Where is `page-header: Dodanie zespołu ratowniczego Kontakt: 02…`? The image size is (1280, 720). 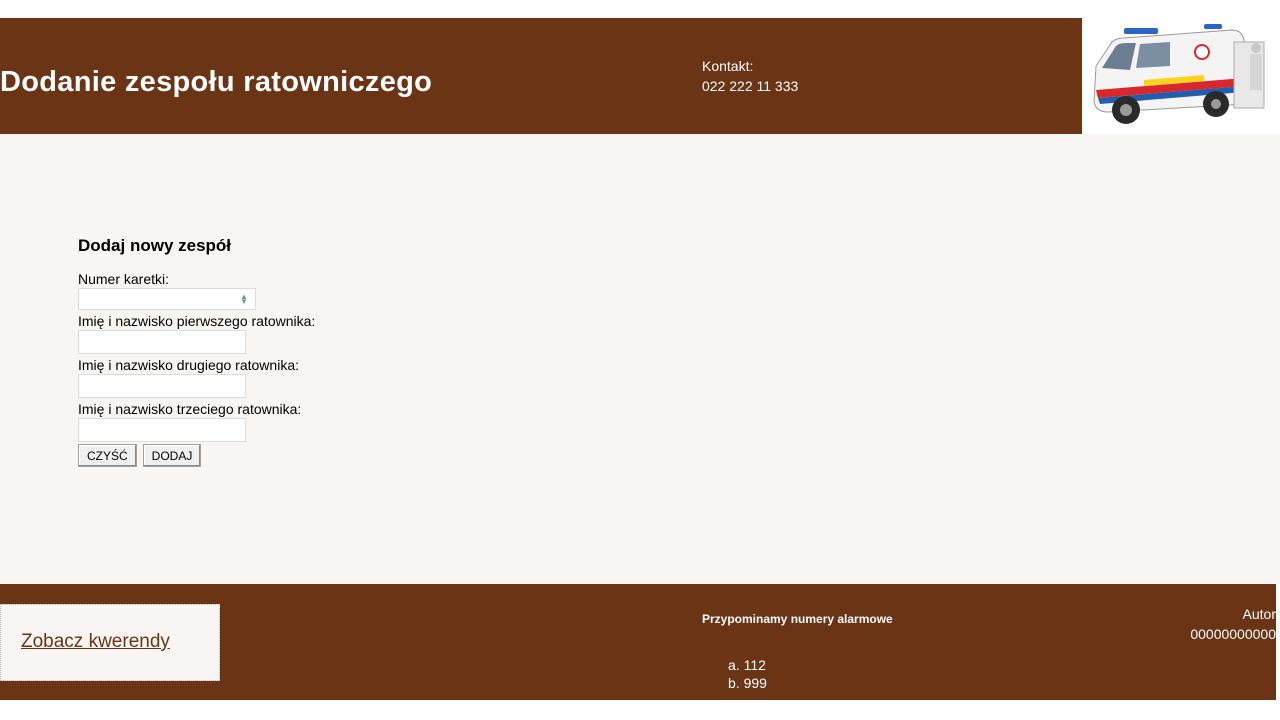
page-header: Dodanie zespołu ratowniczego Kontakt: 02… is located at coordinates (541, 76).